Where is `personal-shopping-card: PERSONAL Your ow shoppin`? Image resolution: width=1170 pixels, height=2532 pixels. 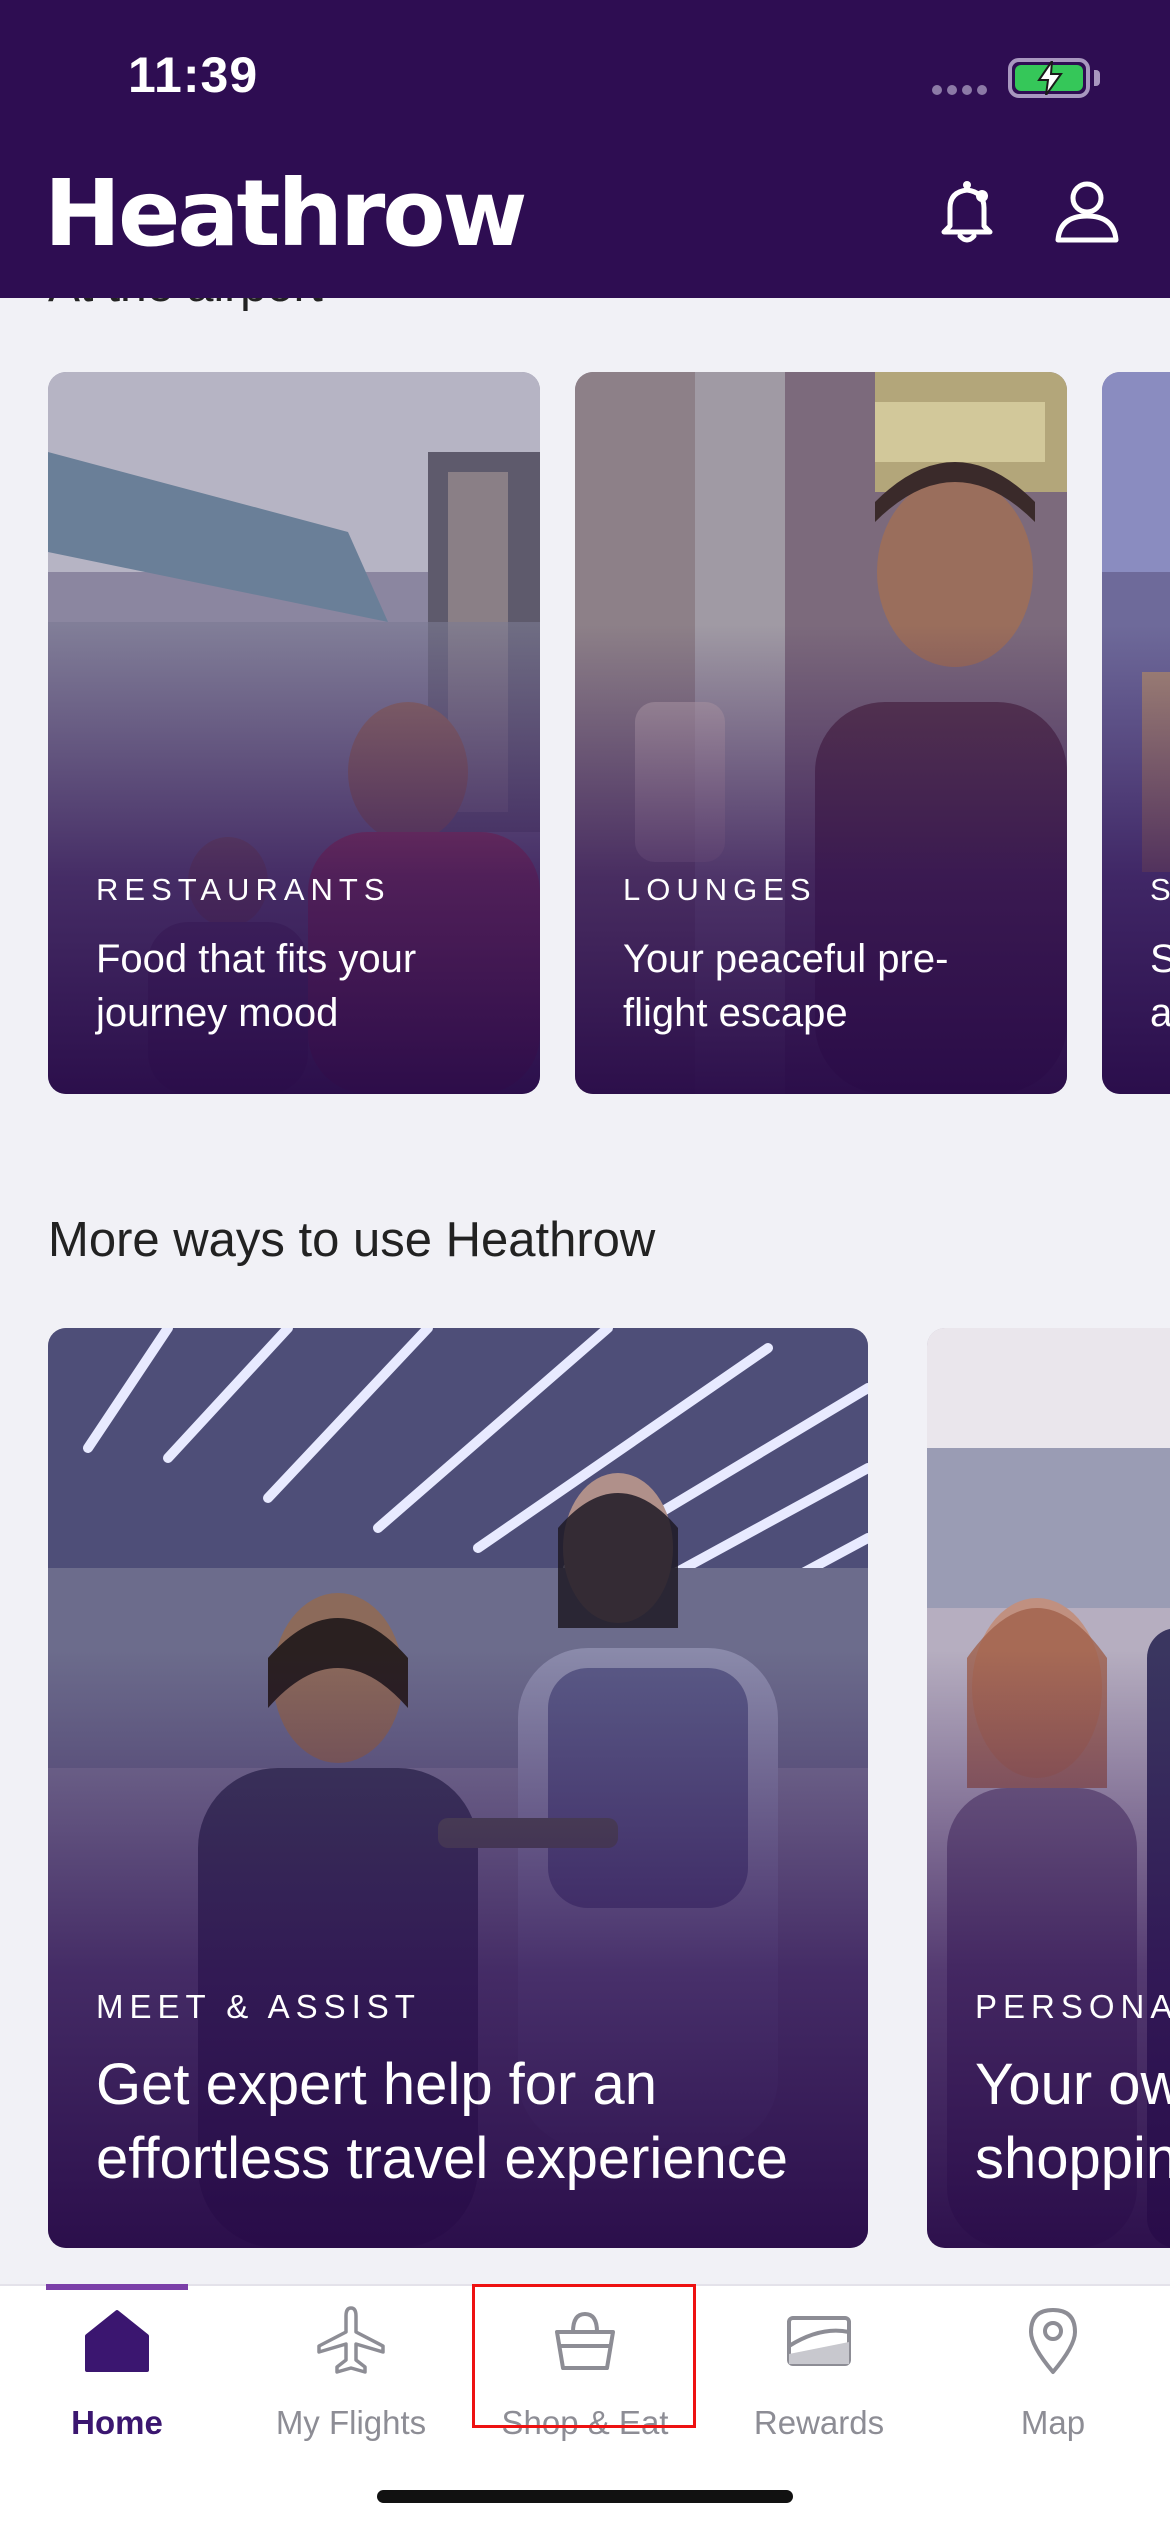 personal-shopping-card: PERSONAL Your ow shoppin is located at coordinates (1048, 1788).